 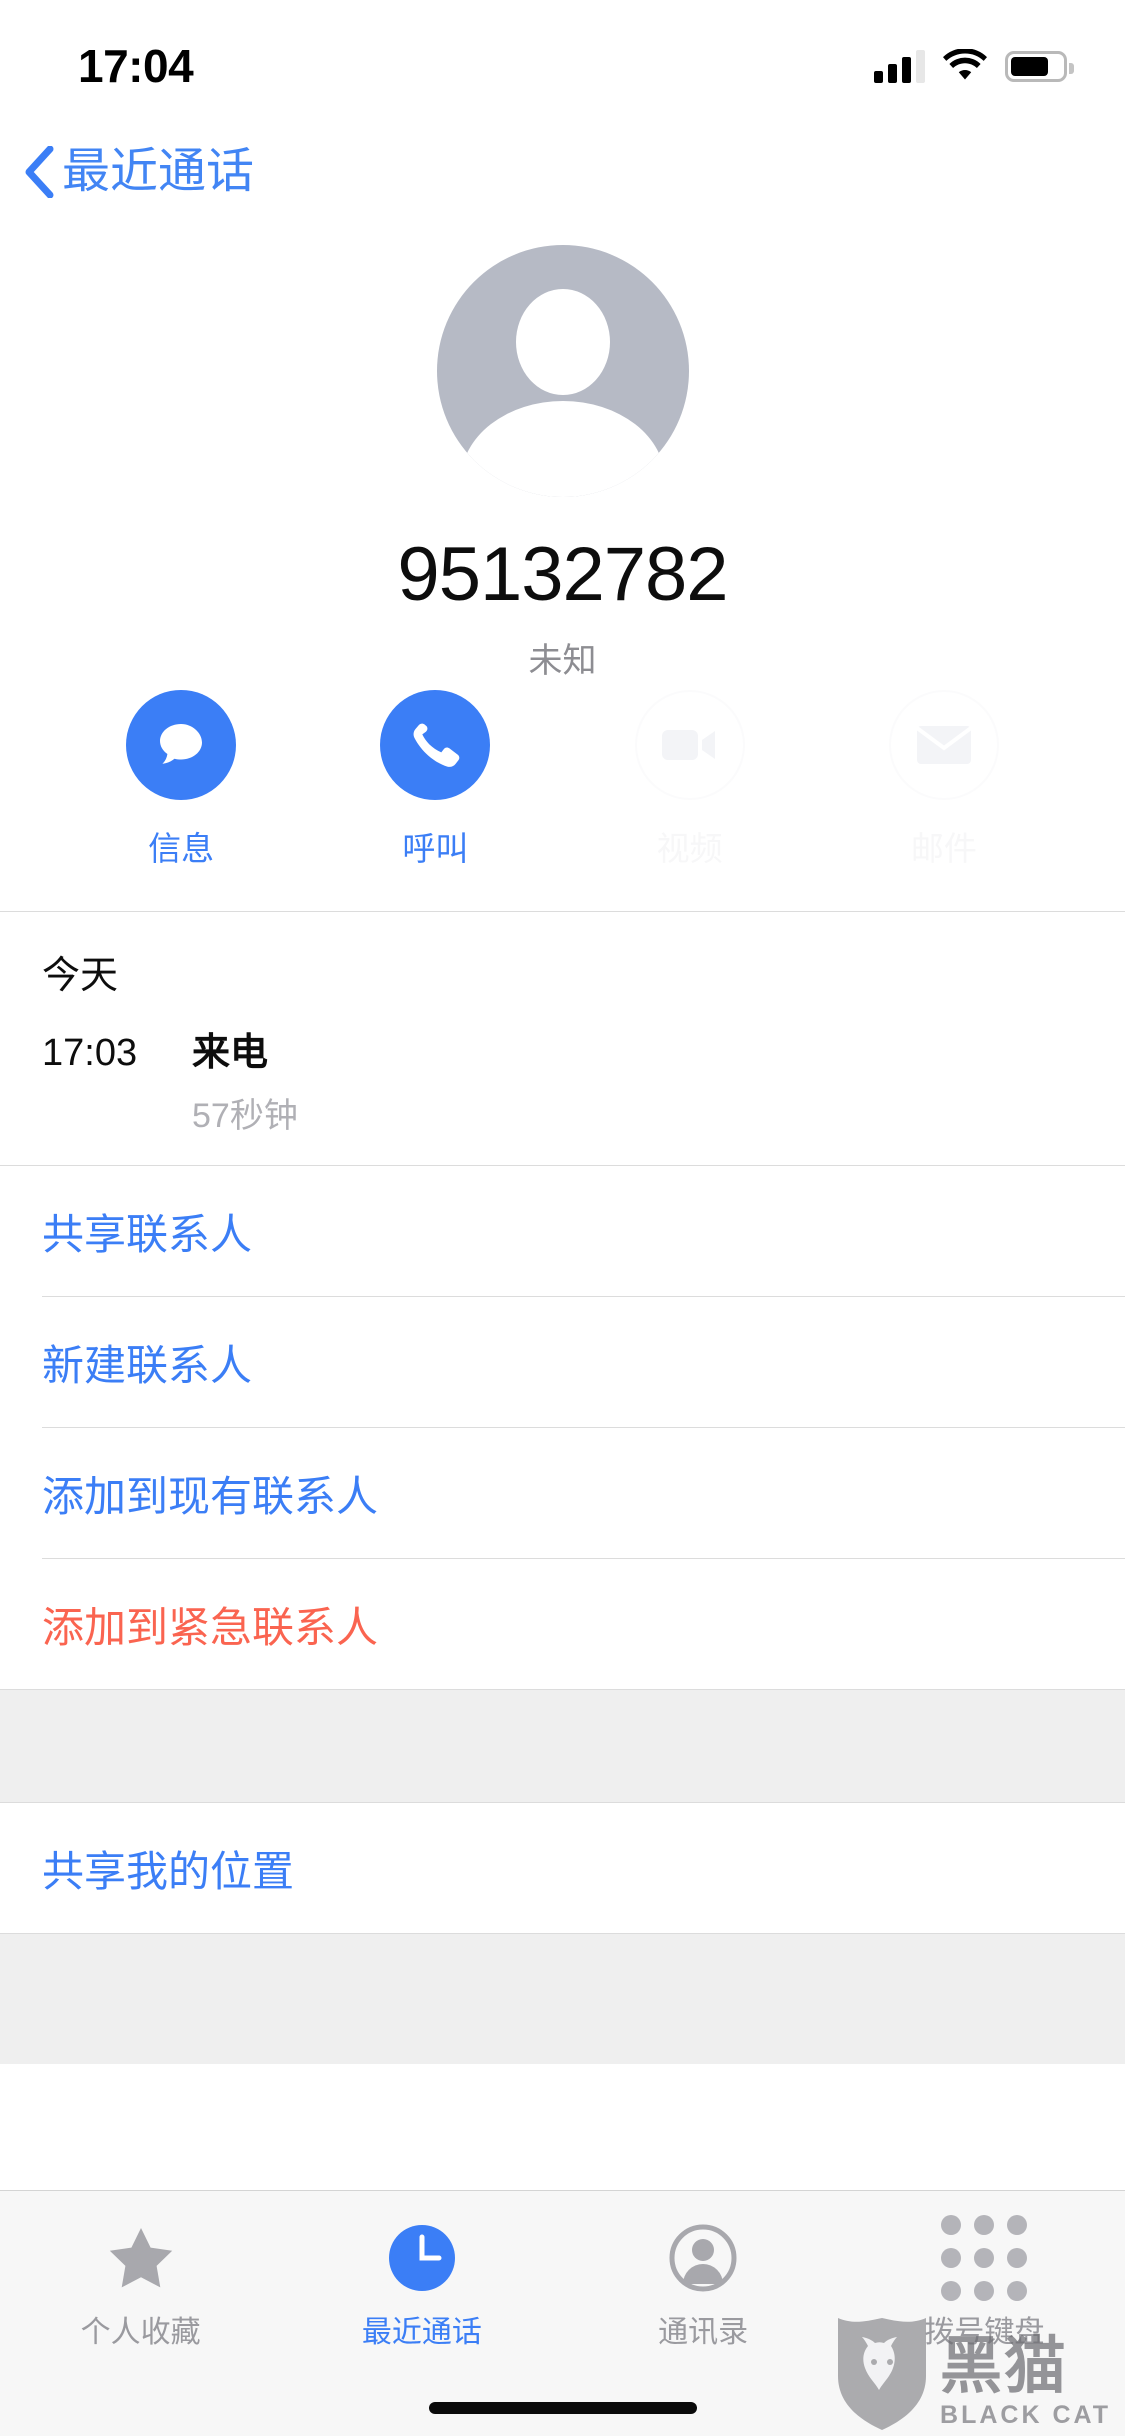 I want to click on tab-bar: 个人收藏 最近通话 通讯录 拨号键盘 黑猫 BLACK CAT, so click(x=562, y=2313).